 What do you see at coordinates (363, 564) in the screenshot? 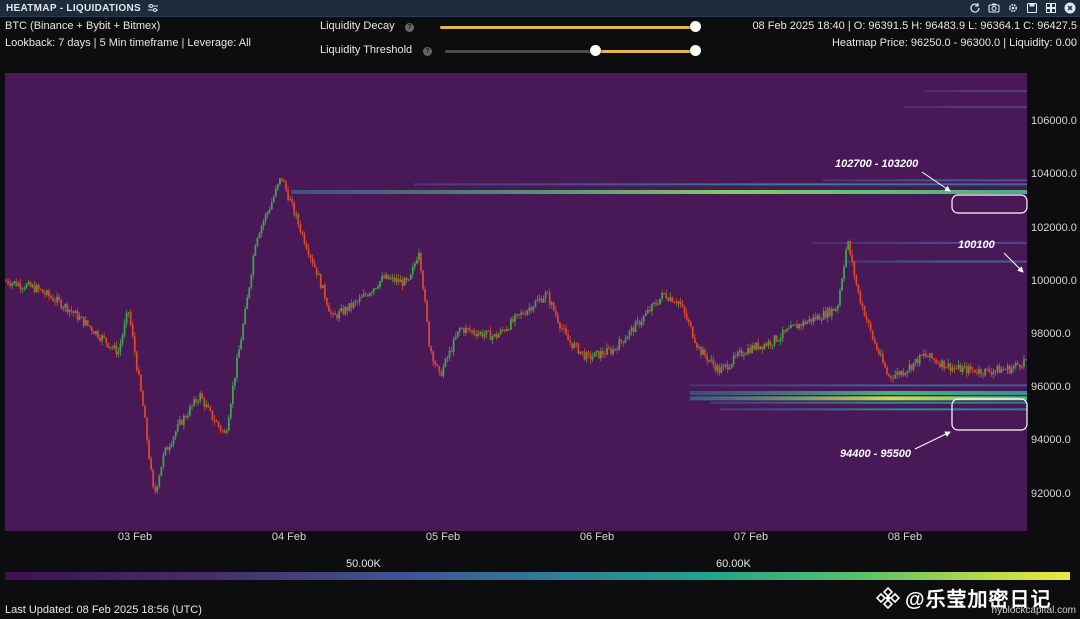
I see `colorbar-label-low: 50.00K` at bounding box center [363, 564].